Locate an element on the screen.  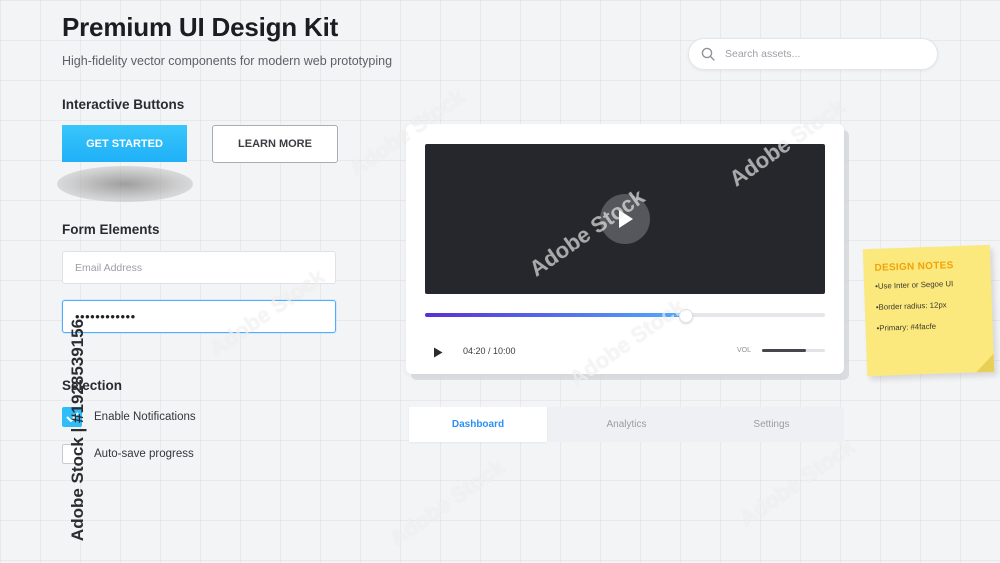
note-item: Border radius: 12px is located at coordinates (929, 305).